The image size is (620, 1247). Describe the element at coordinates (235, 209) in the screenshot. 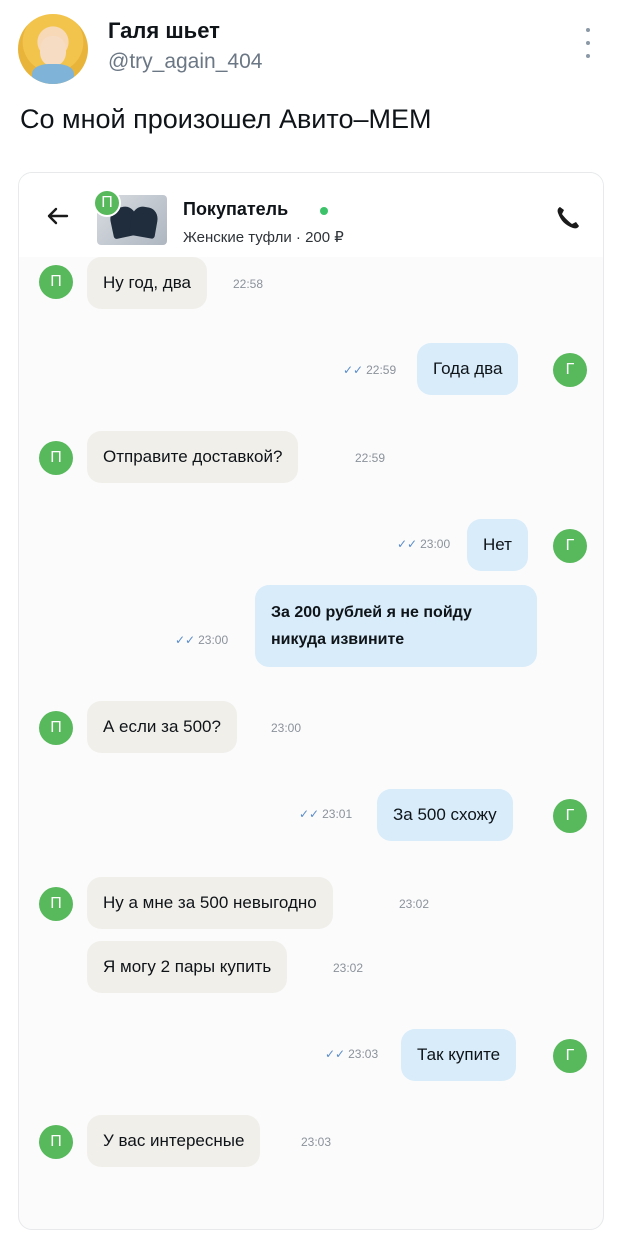

I see `contact-name: Покупатель` at that location.